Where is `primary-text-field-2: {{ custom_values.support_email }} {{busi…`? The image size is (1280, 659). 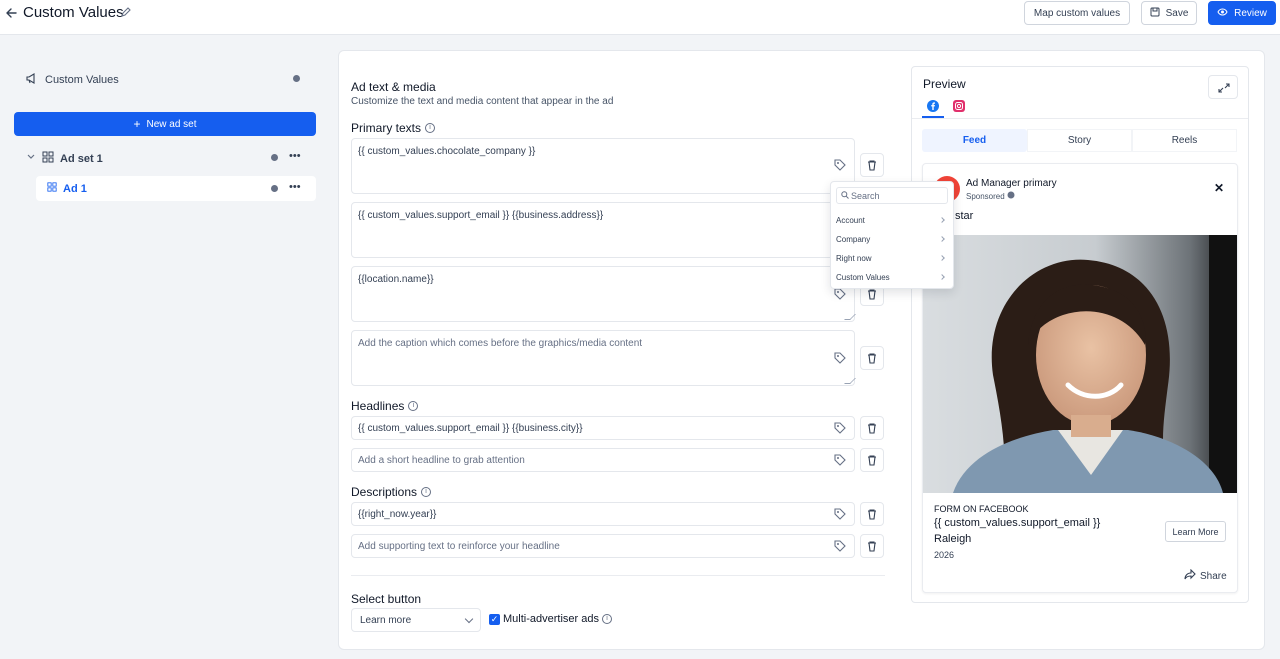
primary-text-field-2: {{ custom_values.support_email }} {{busi… is located at coordinates (603, 230).